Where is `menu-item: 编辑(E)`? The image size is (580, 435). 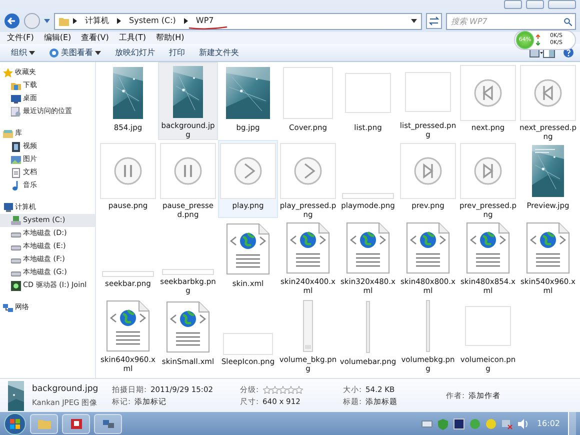 menu-item: 编辑(E) is located at coordinates (57, 38).